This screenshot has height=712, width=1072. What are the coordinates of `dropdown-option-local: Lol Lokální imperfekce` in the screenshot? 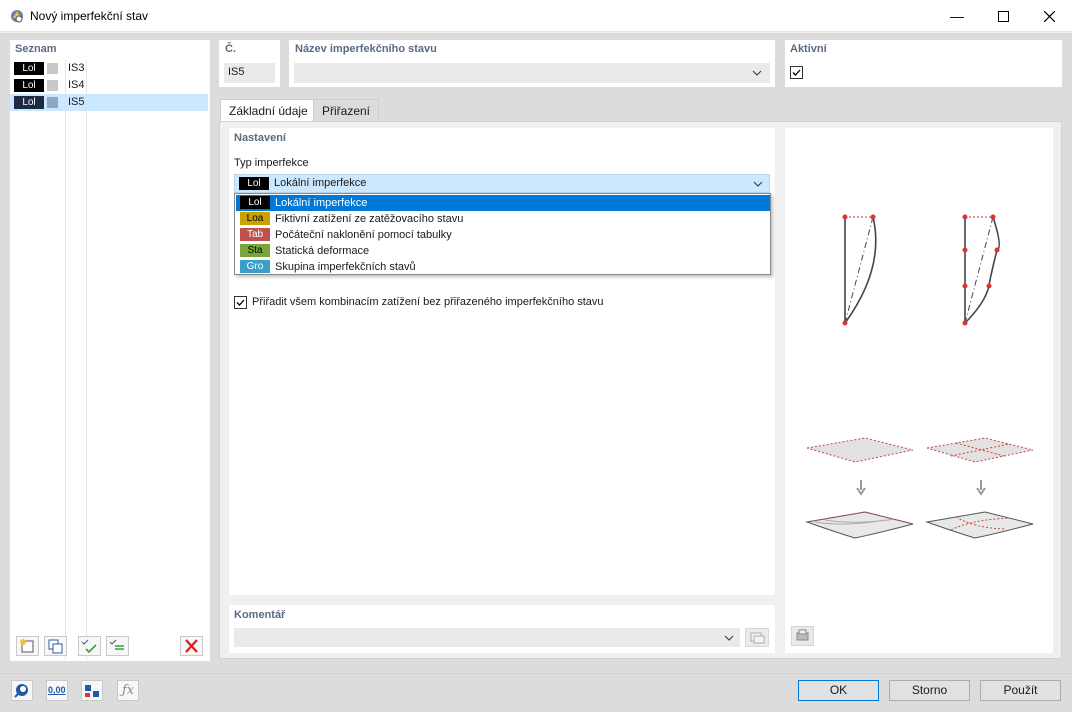 It's located at (503, 203).